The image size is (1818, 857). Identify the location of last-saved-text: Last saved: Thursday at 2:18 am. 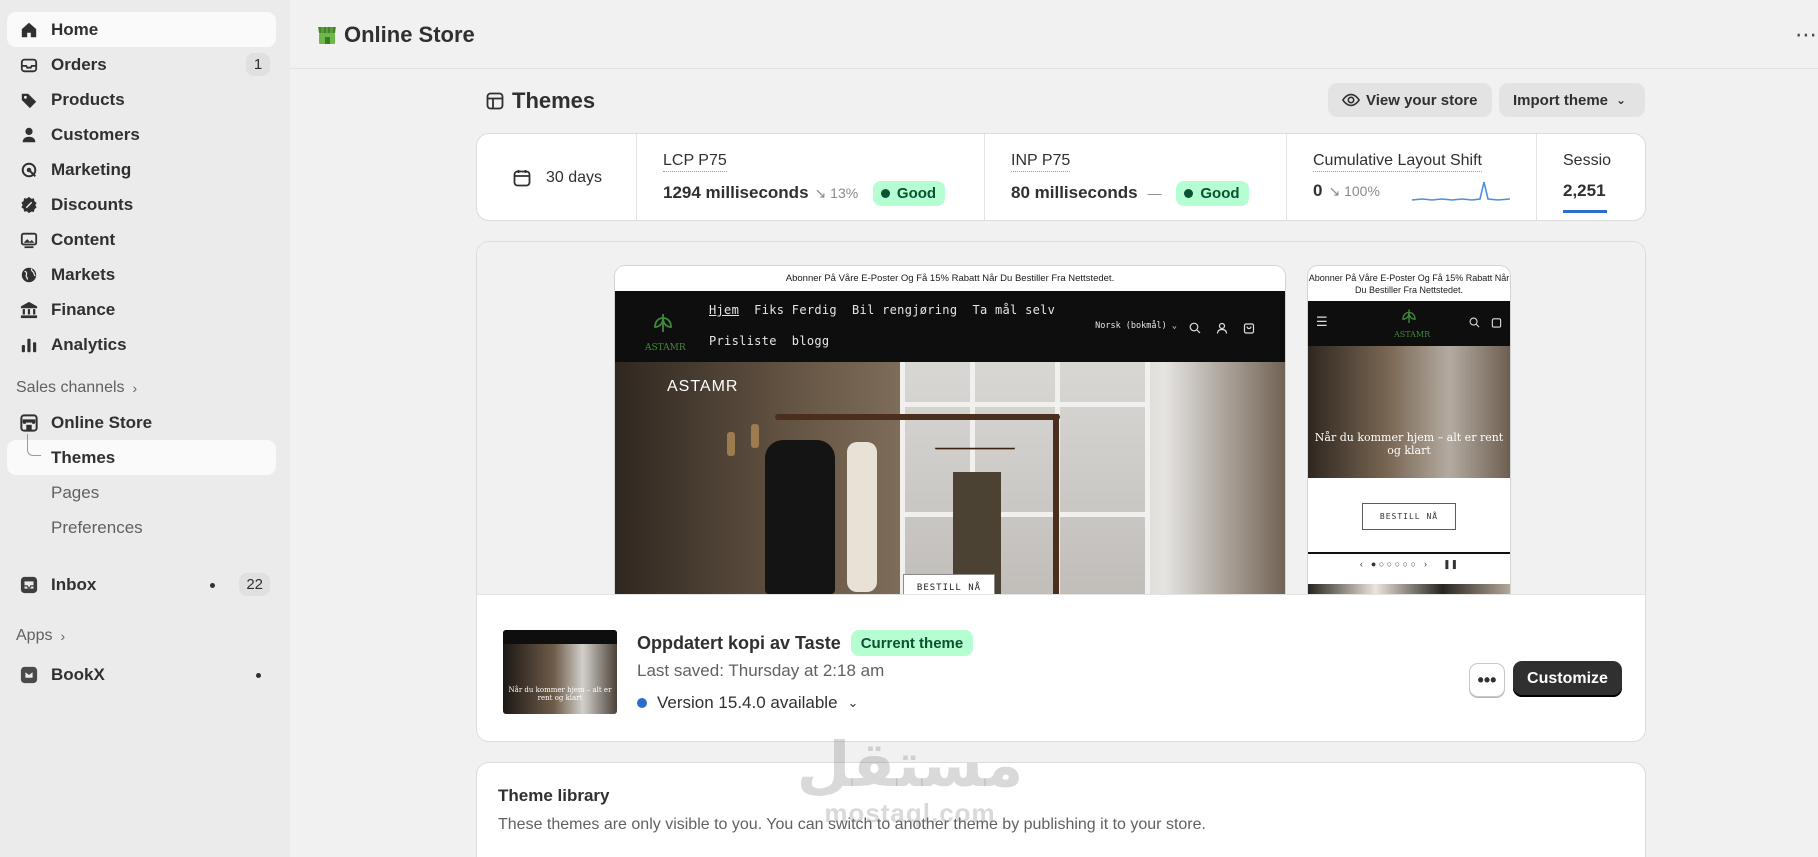
(761, 670).